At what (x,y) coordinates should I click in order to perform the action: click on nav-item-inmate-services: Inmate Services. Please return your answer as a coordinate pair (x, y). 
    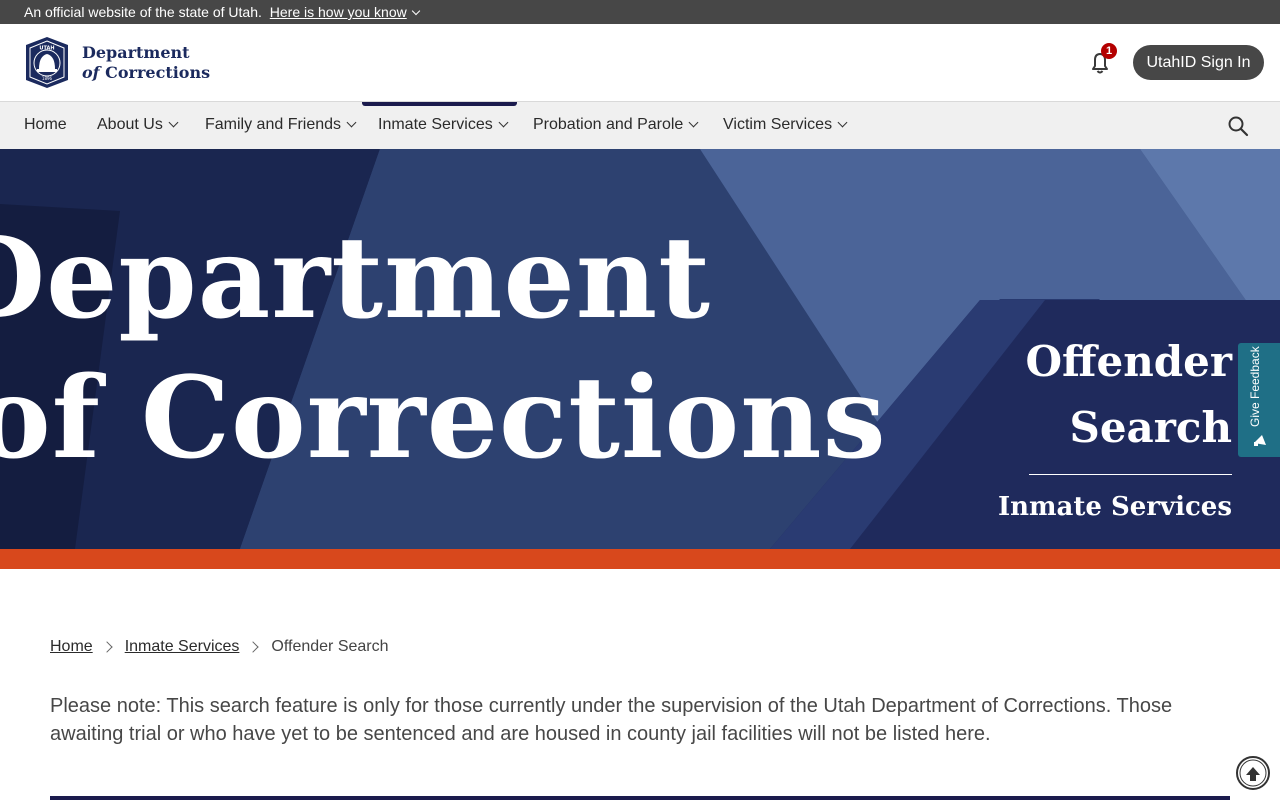
    Looking at the image, I should click on (443, 125).